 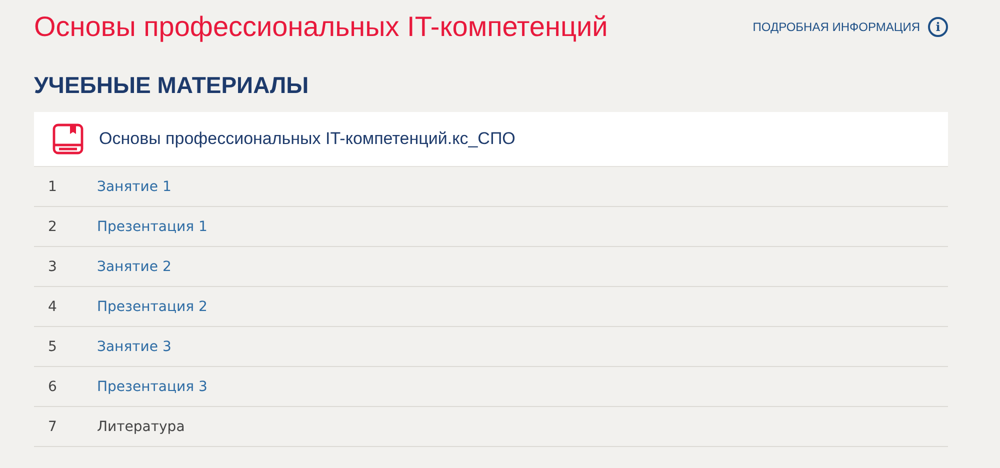 I want to click on row-number: 4, so click(x=52, y=306).